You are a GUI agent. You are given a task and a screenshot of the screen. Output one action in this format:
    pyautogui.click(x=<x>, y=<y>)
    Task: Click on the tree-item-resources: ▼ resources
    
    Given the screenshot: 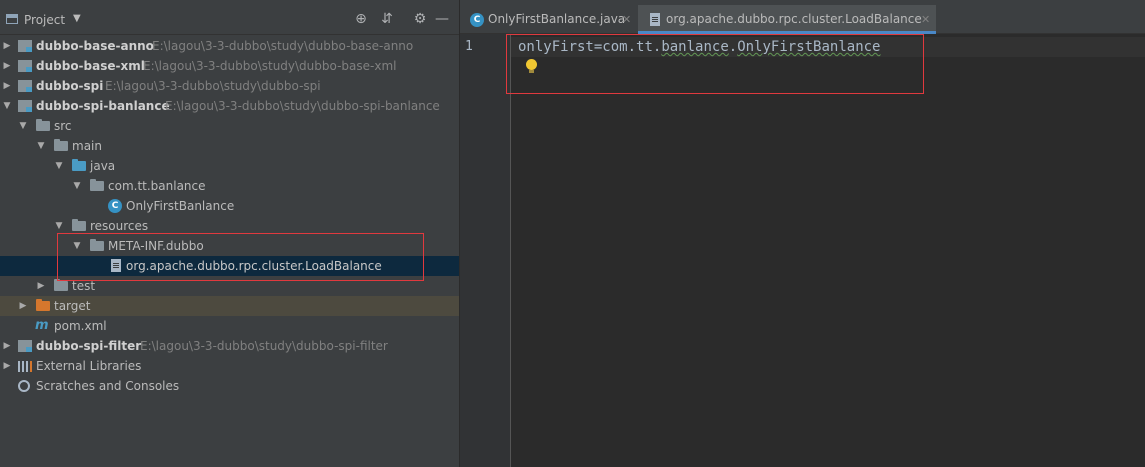 What is the action you would take?
    pyautogui.click(x=229, y=226)
    